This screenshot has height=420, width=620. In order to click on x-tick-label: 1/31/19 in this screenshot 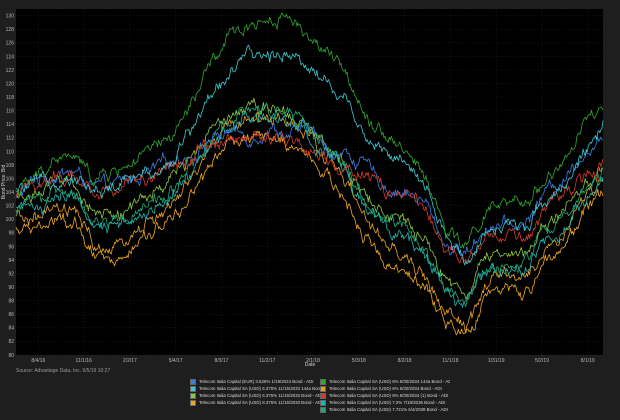, I will do `click(496, 361)`.